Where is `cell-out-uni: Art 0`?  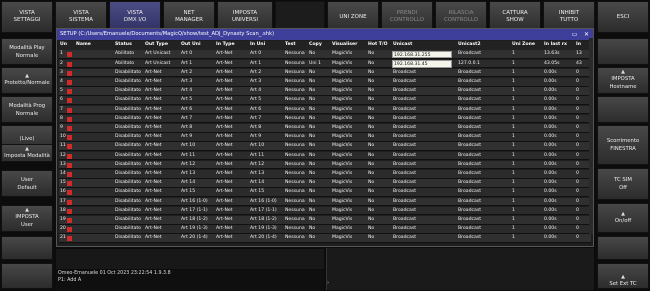 cell-out-uni: Art 0 is located at coordinates (196, 54).